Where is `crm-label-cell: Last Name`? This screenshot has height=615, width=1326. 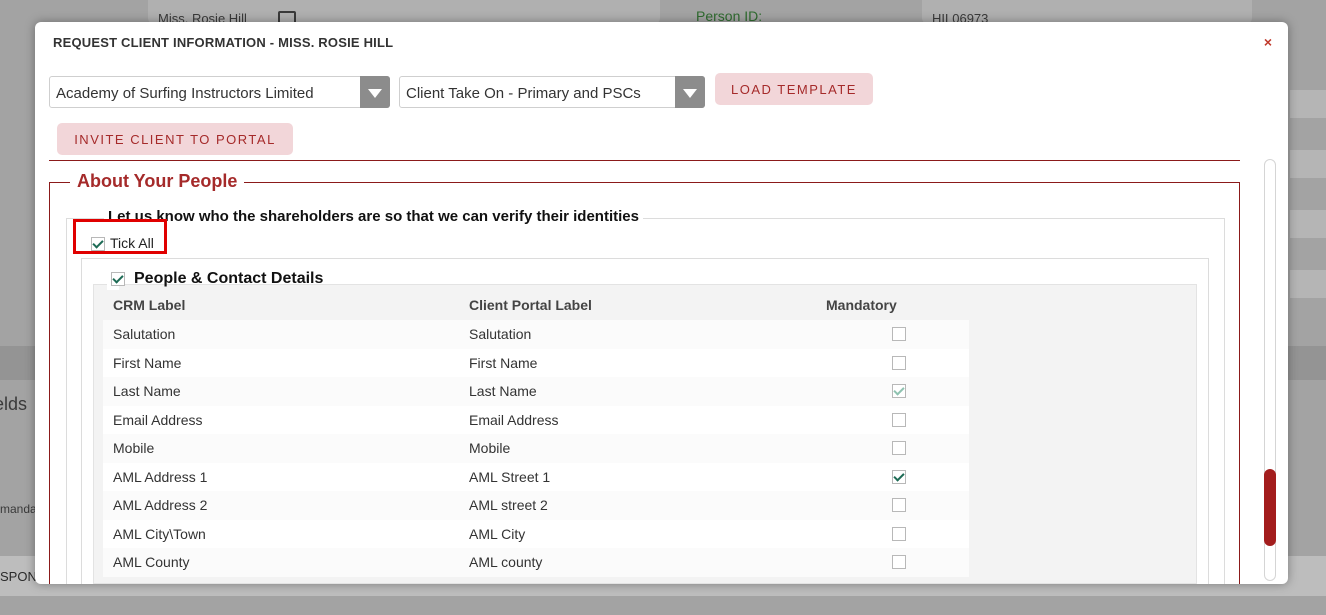
crm-label-cell: Last Name is located at coordinates (281, 391).